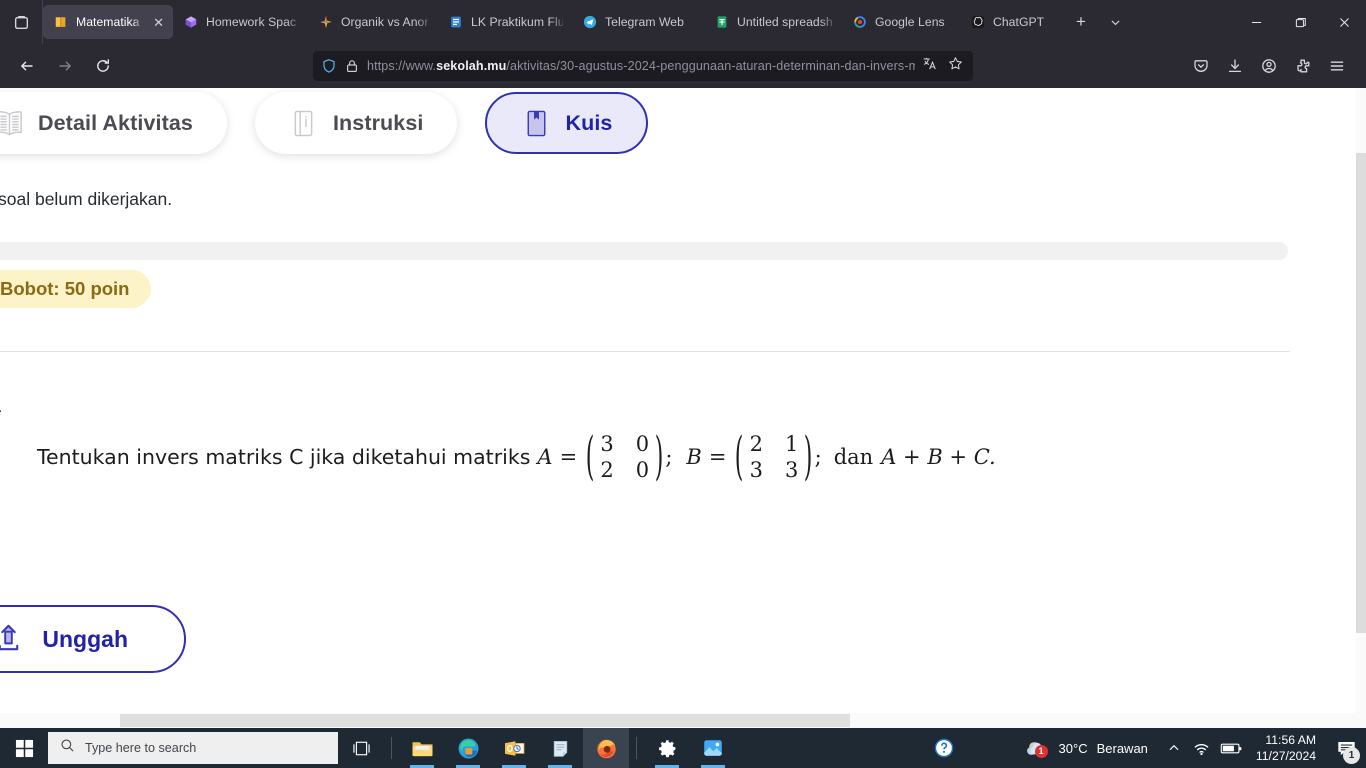  Describe the element at coordinates (589, 122) in the screenshot. I see `tab-label: Kuis` at that location.